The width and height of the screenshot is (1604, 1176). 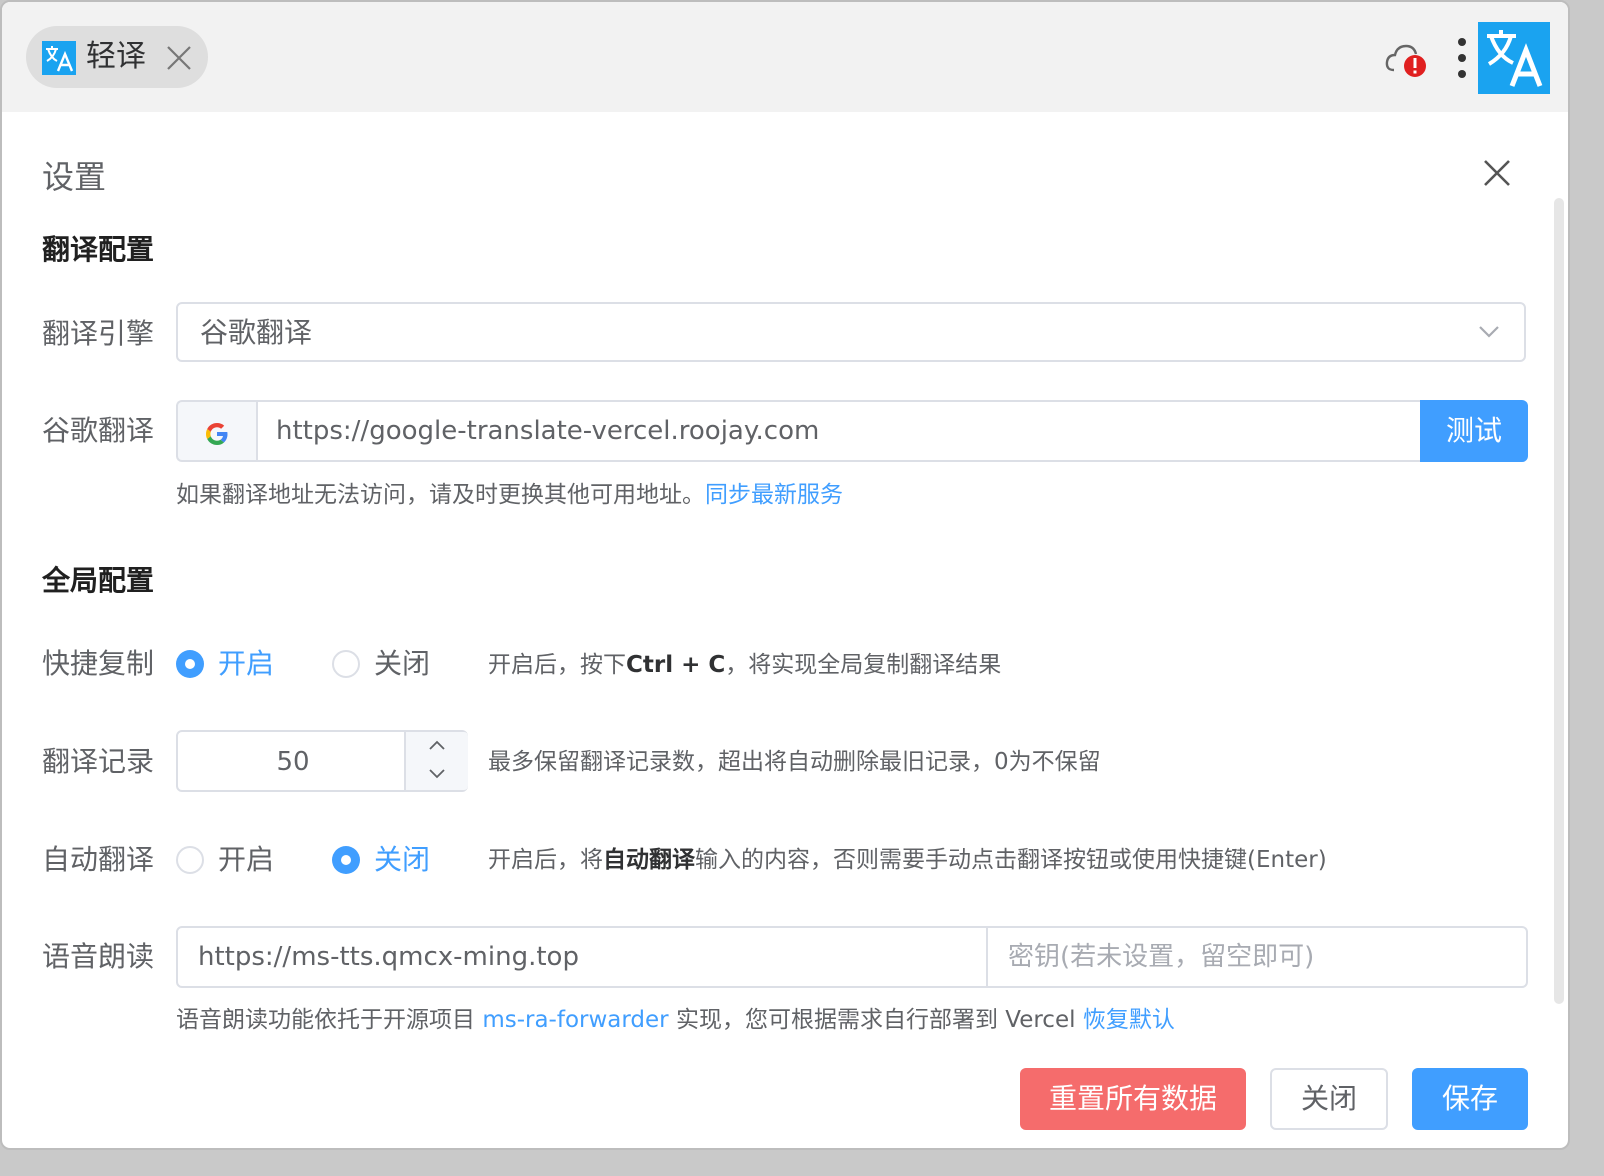 What do you see at coordinates (1470, 1099) in the screenshot?
I see `save-button: 保存` at bounding box center [1470, 1099].